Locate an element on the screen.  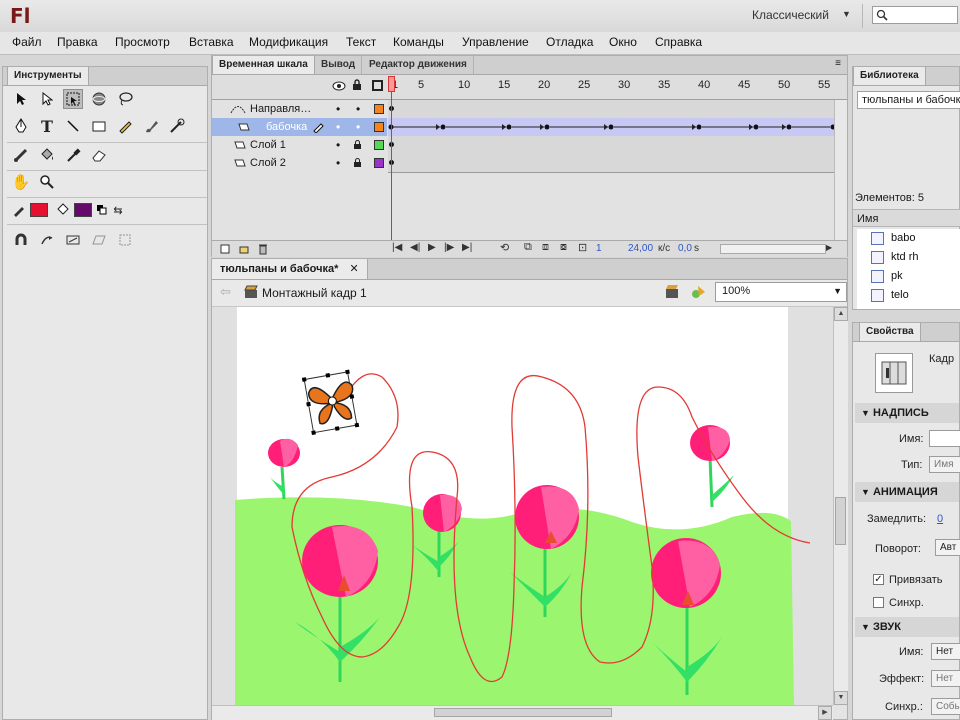
frame-ruler: 1 5 10 15 20 25 30 35 40 45 50 55 is located at coordinates (611, 87).